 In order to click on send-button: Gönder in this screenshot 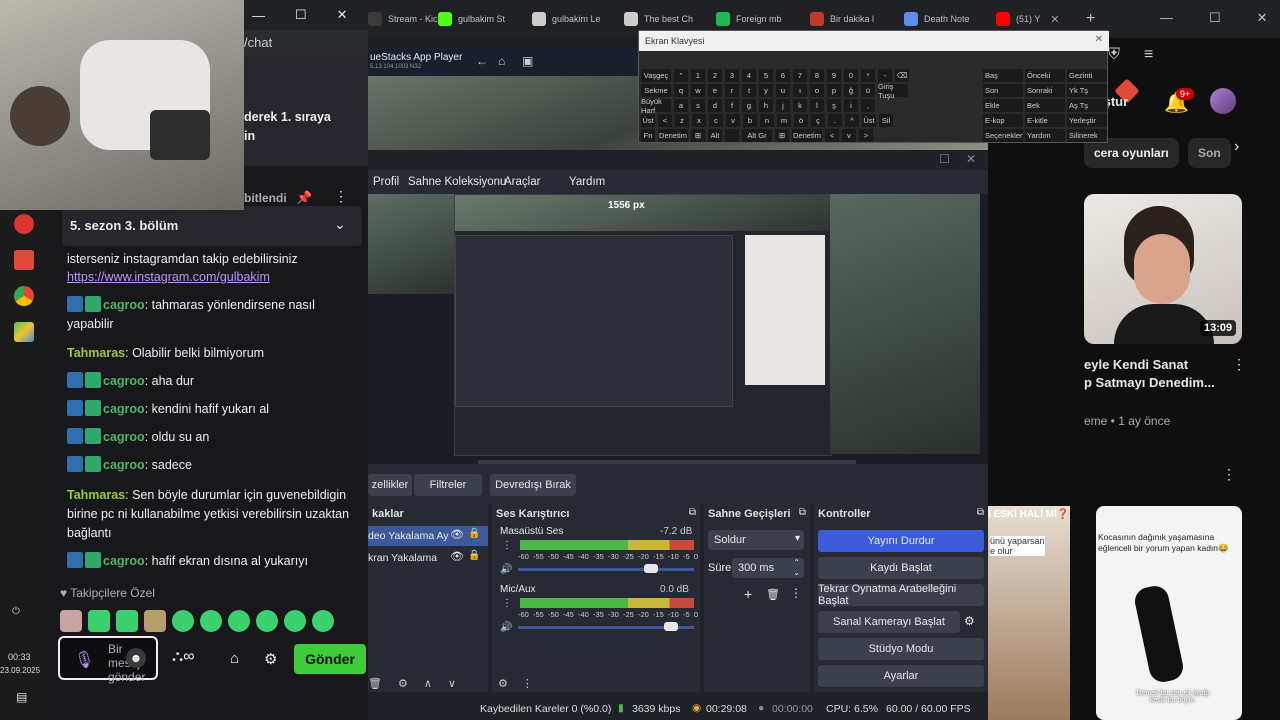, I will do `click(330, 659)`.